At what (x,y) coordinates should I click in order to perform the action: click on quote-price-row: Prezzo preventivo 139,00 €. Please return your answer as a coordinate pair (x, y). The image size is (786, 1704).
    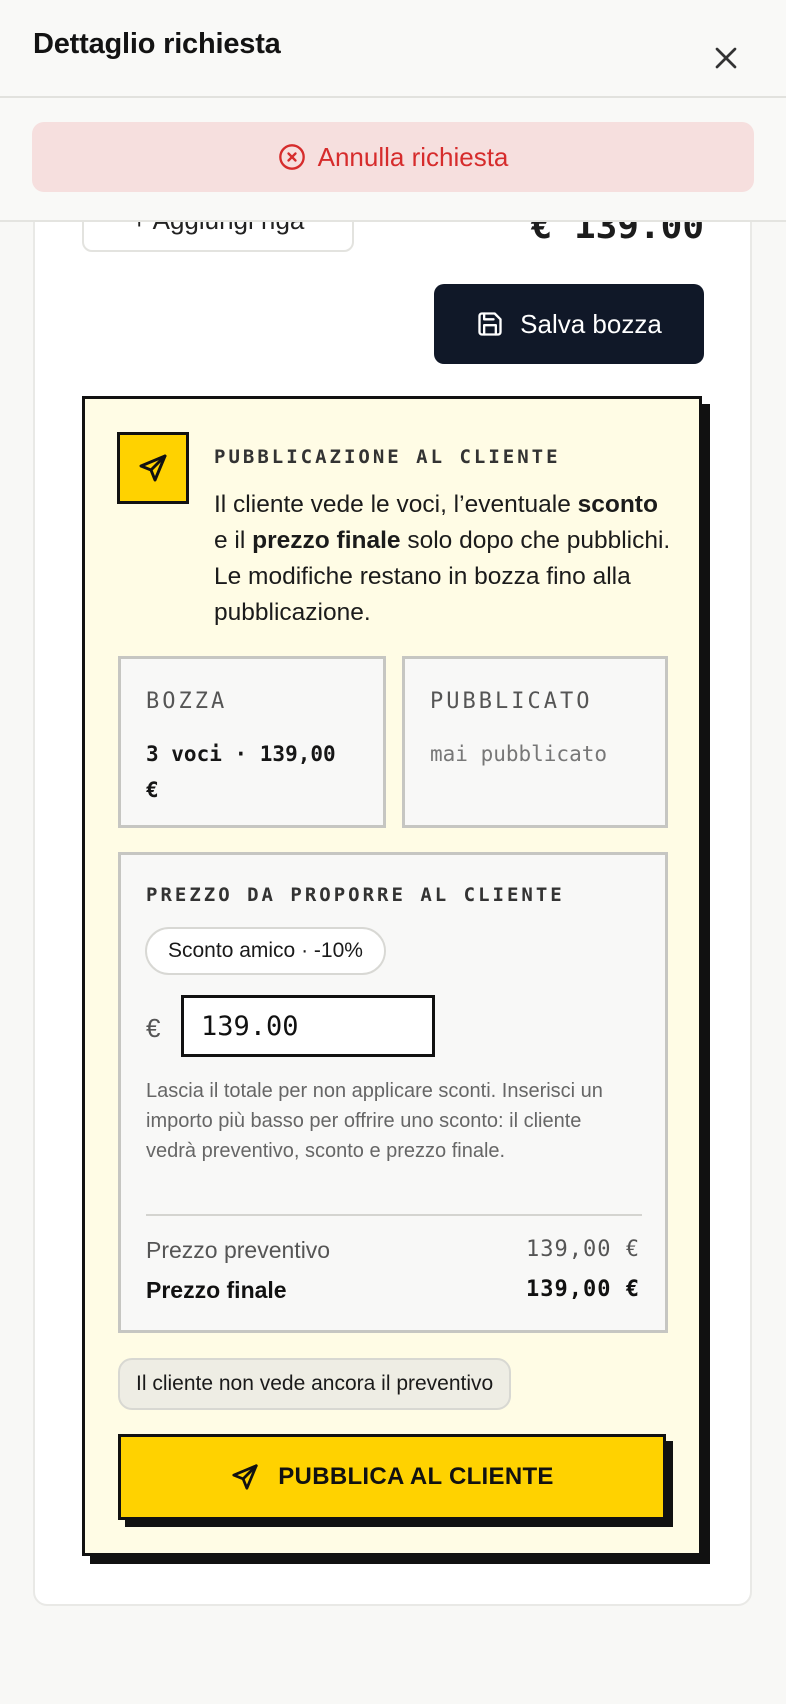
    Looking at the image, I should click on (393, 1250).